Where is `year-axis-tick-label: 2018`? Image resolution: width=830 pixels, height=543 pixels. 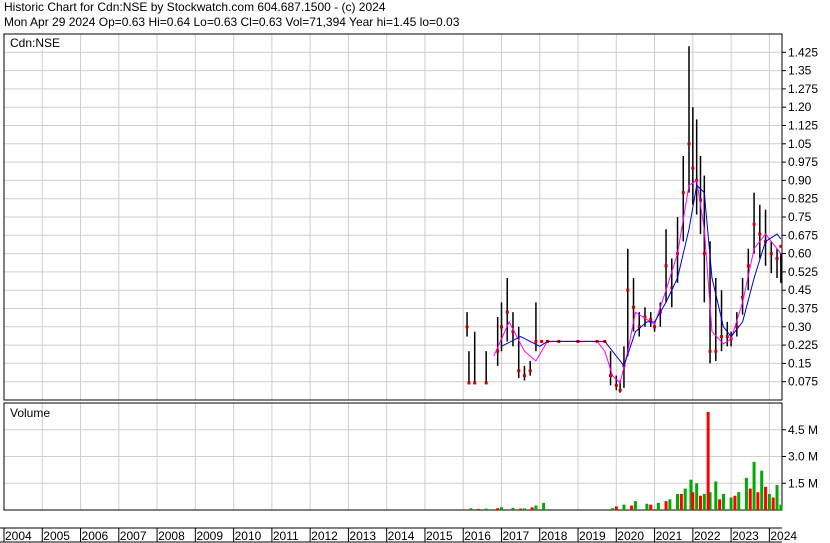 year-axis-tick-label: 2018 is located at coordinates (554, 536).